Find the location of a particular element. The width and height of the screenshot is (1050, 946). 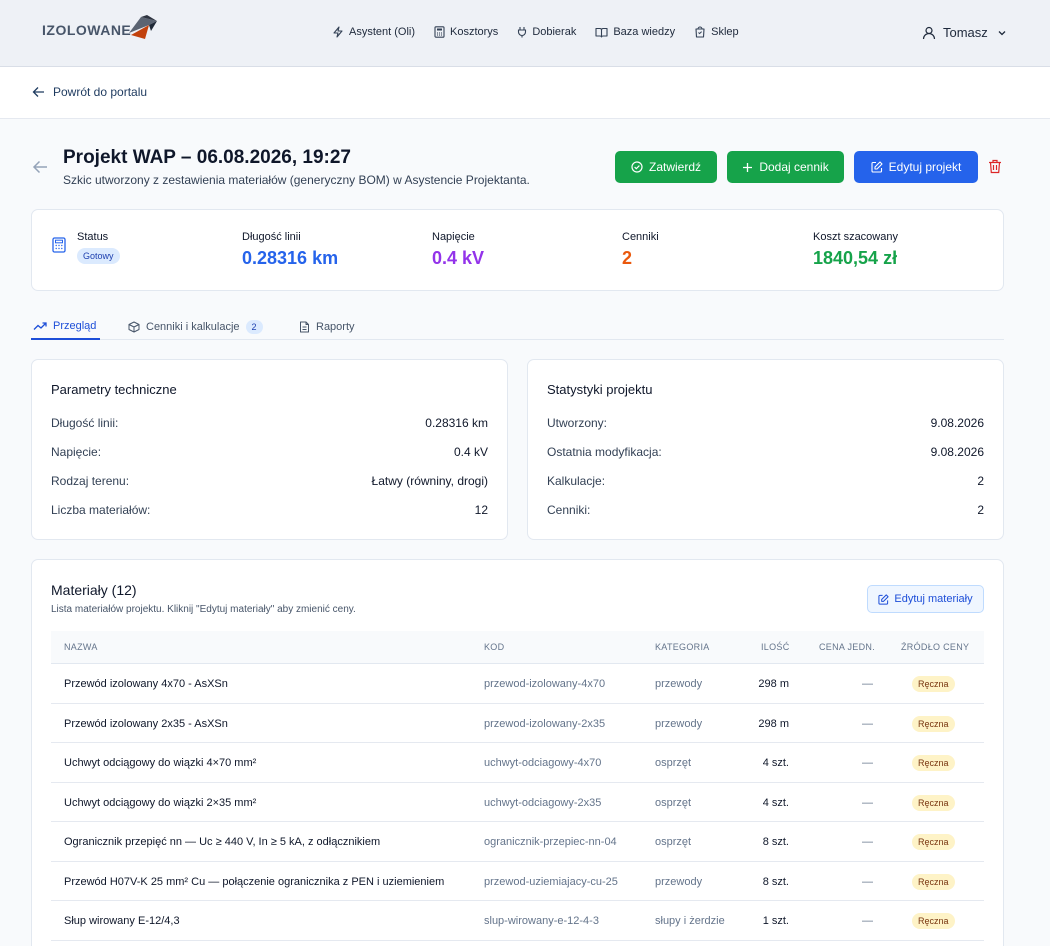

approve-label: Zatwierdź is located at coordinates (674, 167).